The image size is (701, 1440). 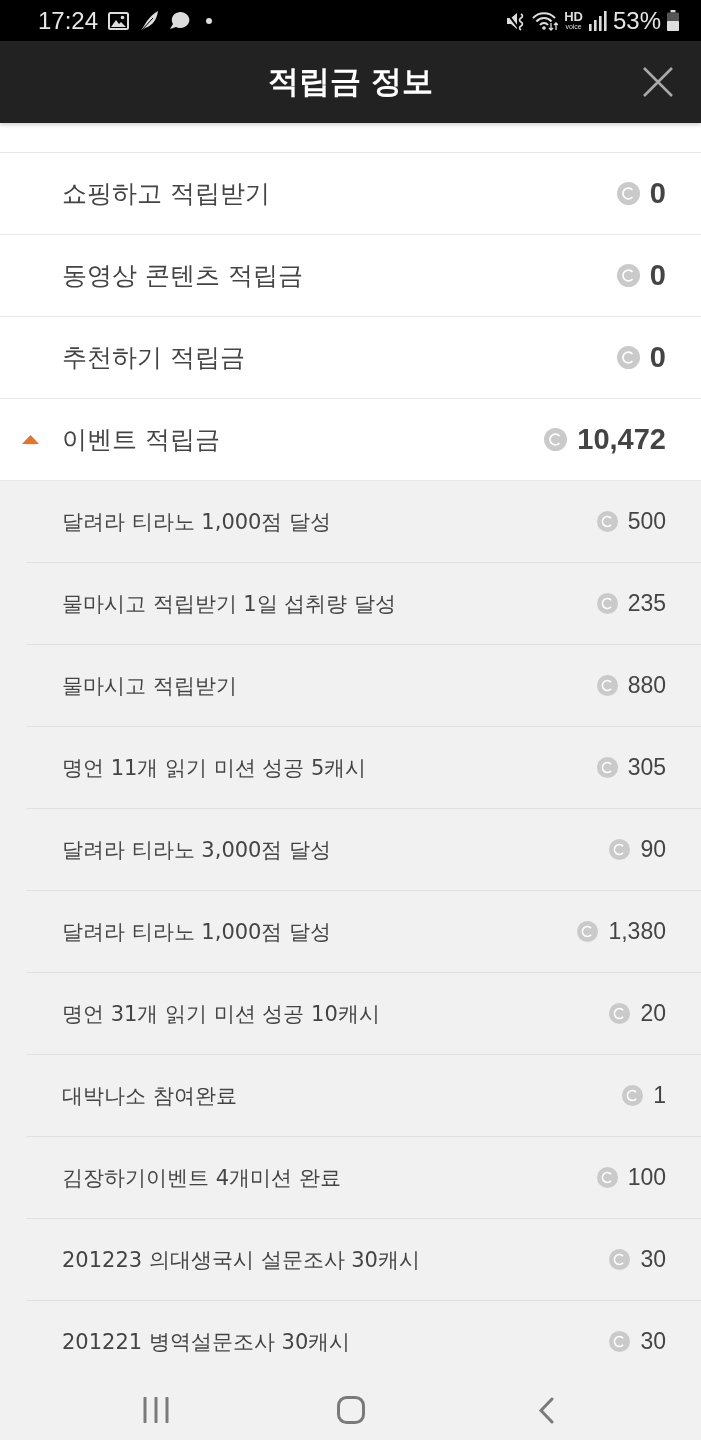 What do you see at coordinates (350, 82) in the screenshot?
I see `page-title: 적립금 정보` at bounding box center [350, 82].